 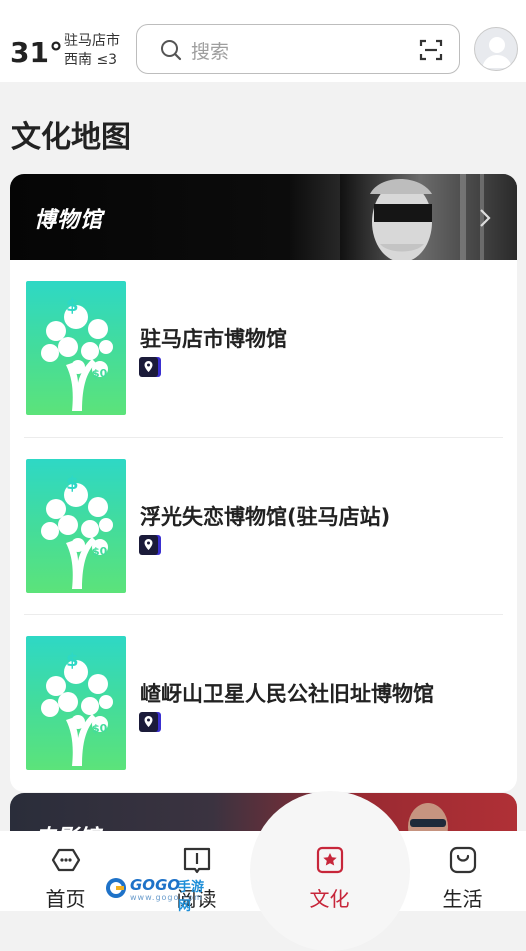 What do you see at coordinates (155, 885) in the screenshot?
I see `watermark-brand: GOGO` at bounding box center [155, 885].